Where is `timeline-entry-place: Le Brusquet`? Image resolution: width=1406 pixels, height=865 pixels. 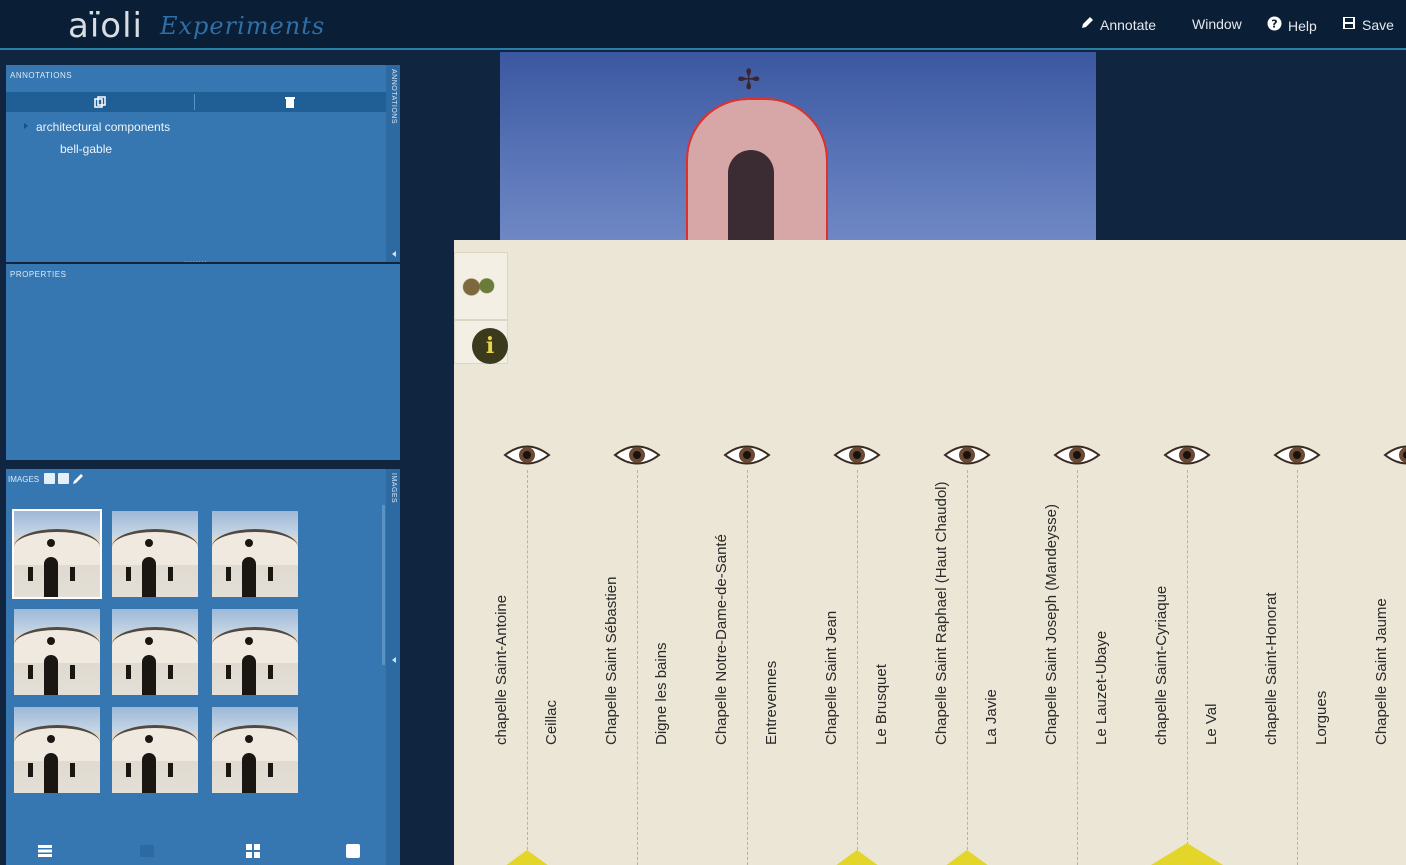
timeline-entry-place: Le Brusquet is located at coordinates (881, 704).